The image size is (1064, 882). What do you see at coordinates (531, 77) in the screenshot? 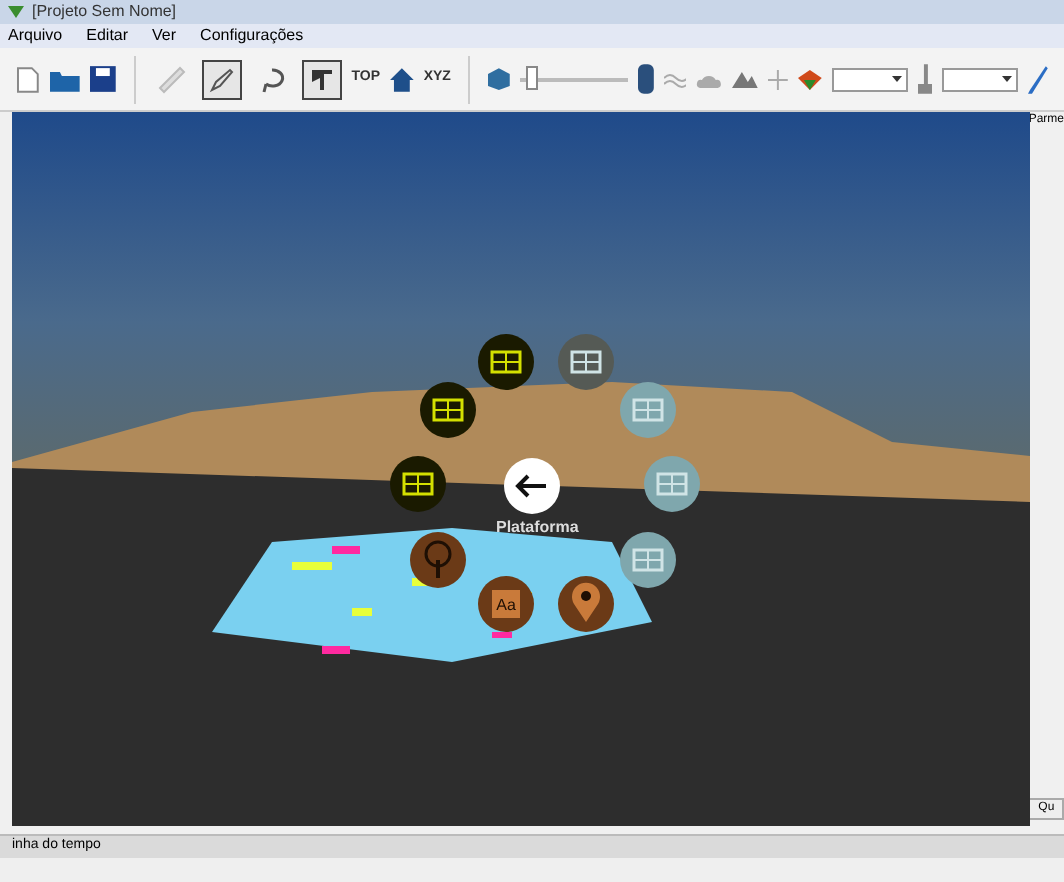
I see `slider-thumb` at bounding box center [531, 77].